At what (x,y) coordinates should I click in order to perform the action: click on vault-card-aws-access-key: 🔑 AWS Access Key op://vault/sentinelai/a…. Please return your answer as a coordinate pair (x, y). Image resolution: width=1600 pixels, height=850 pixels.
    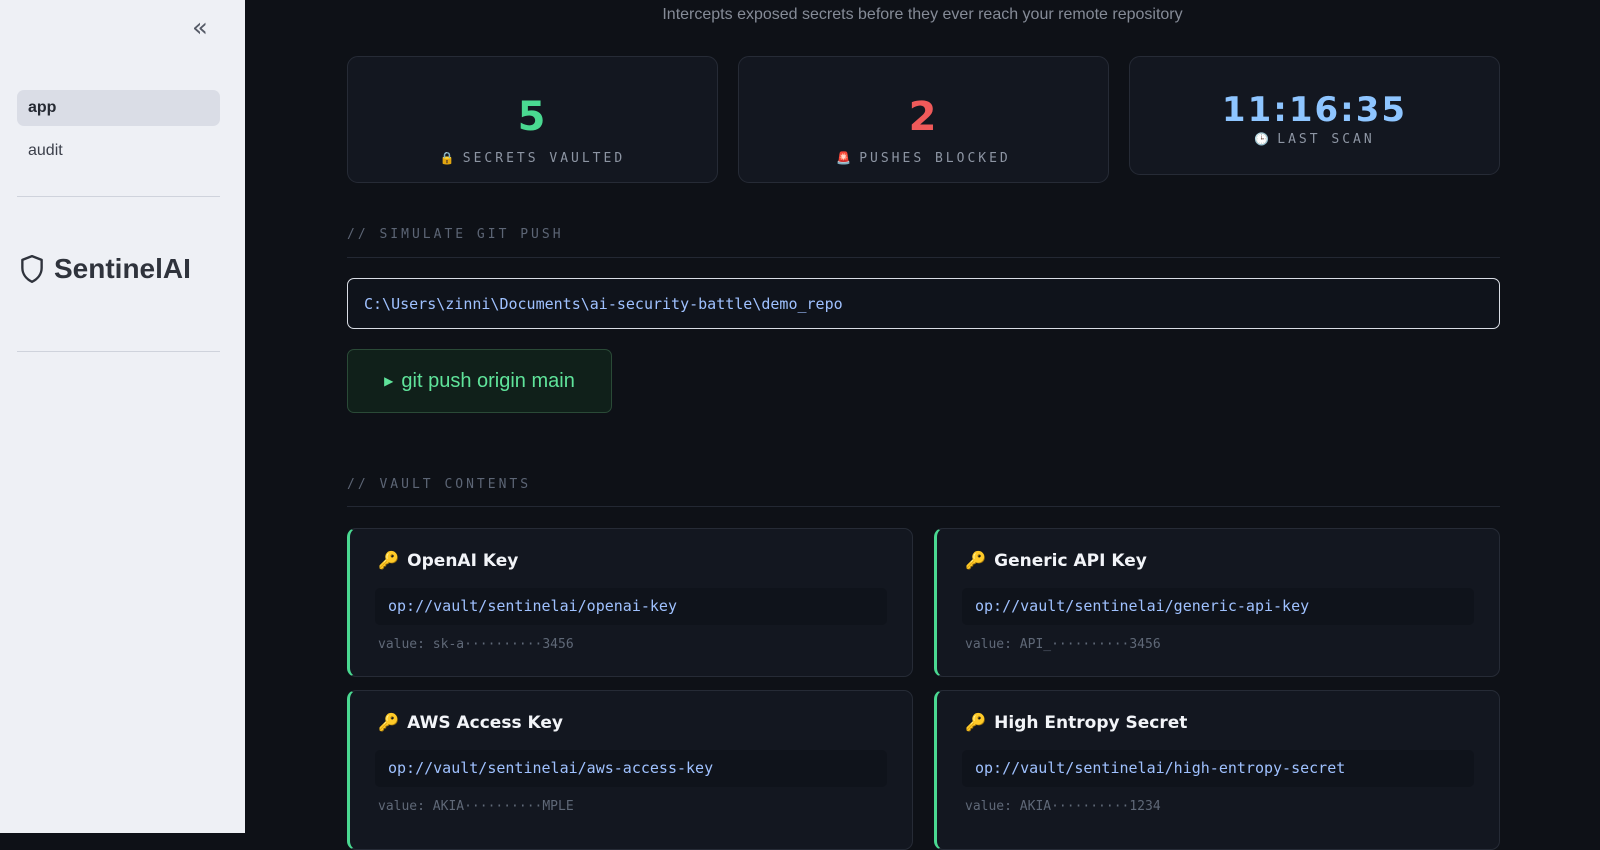
    Looking at the image, I should click on (630, 770).